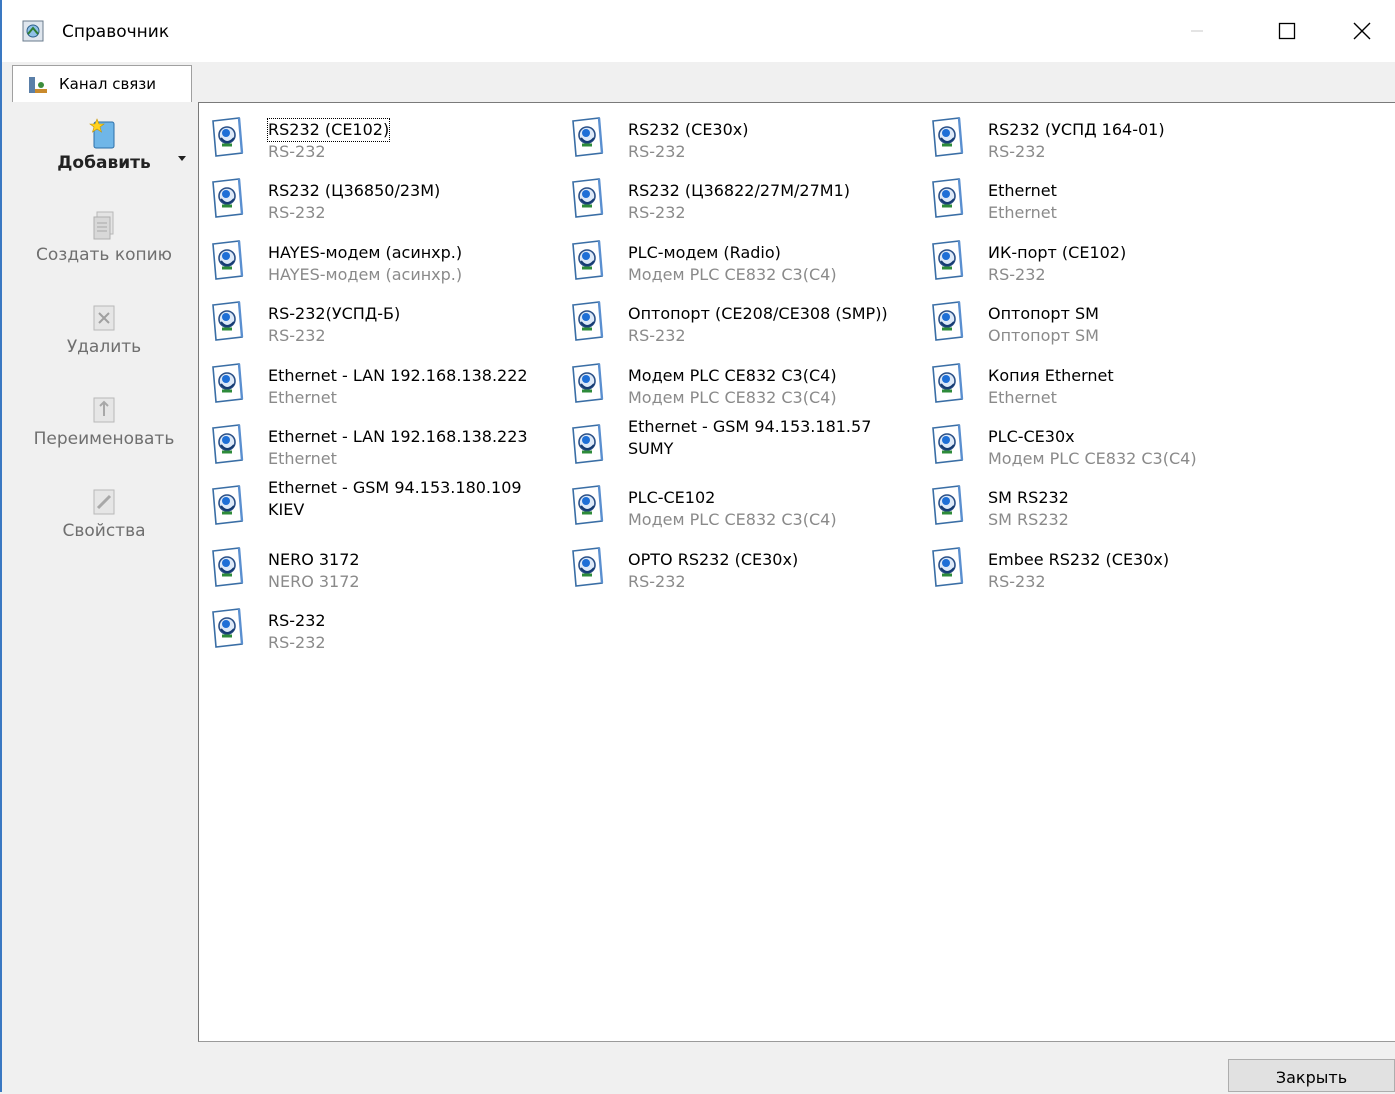 This screenshot has height=1094, width=1395. I want to click on item-name: PLC-модем (Radio), so click(704, 252).